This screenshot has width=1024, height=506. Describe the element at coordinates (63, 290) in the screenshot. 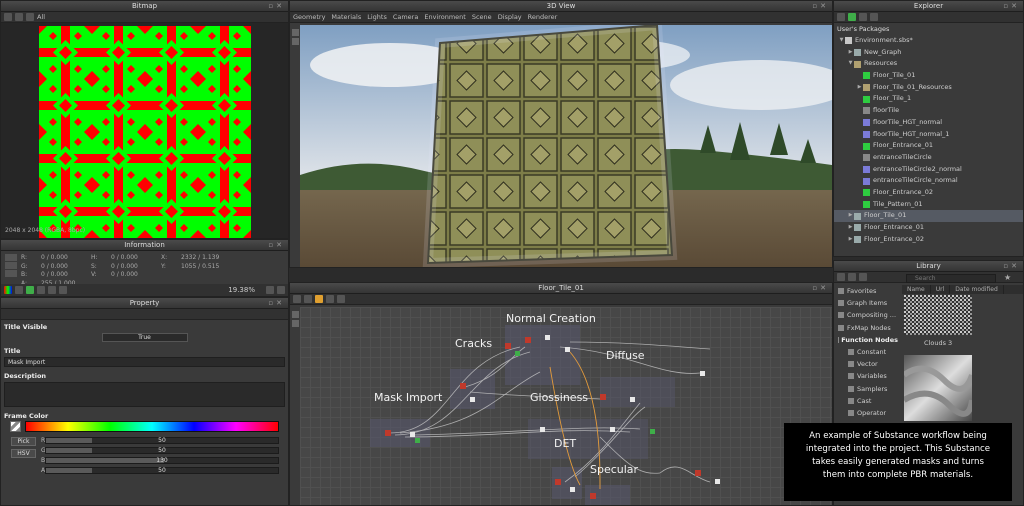

I see `histogram-icon` at that location.